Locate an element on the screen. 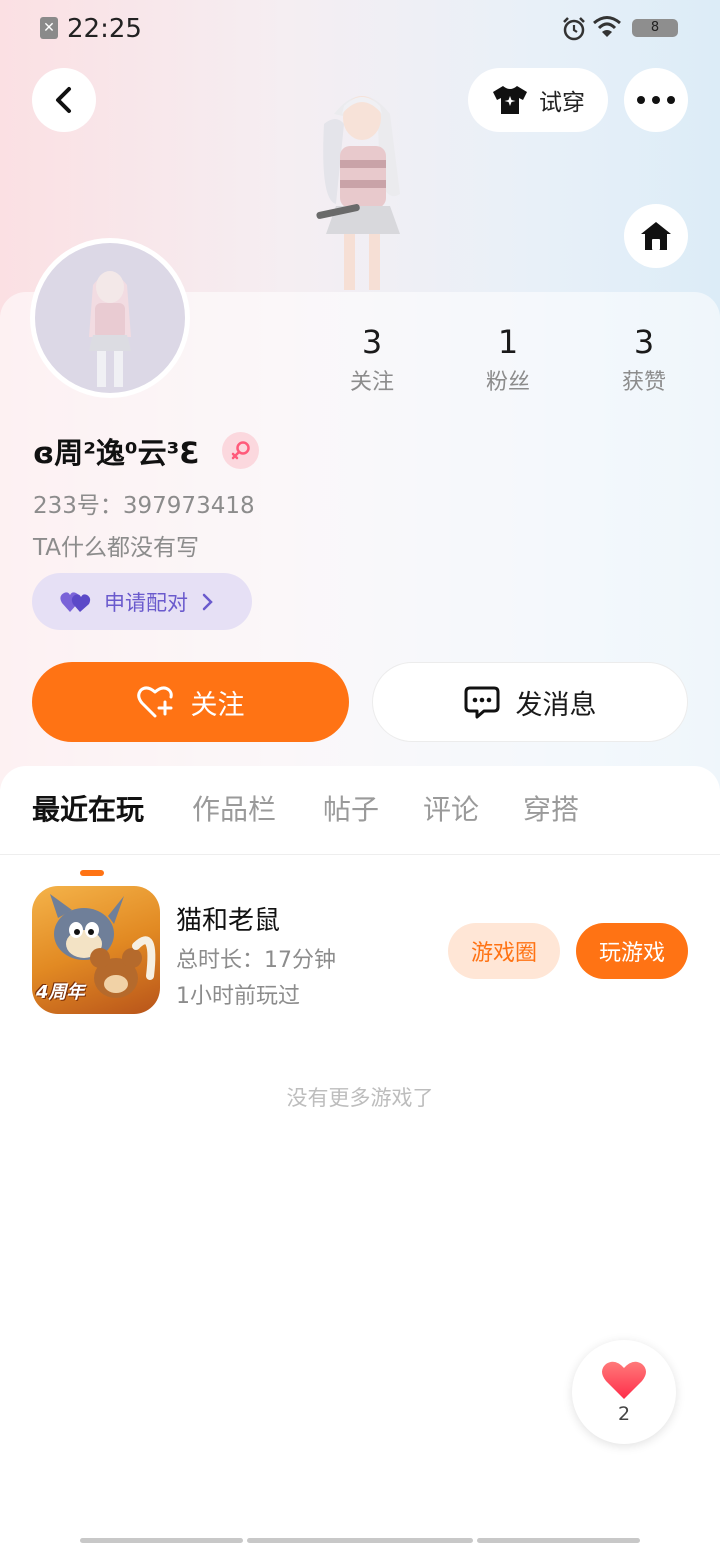 The image size is (720, 1544). stat-following: 3 关注 is located at coordinates (372, 359).